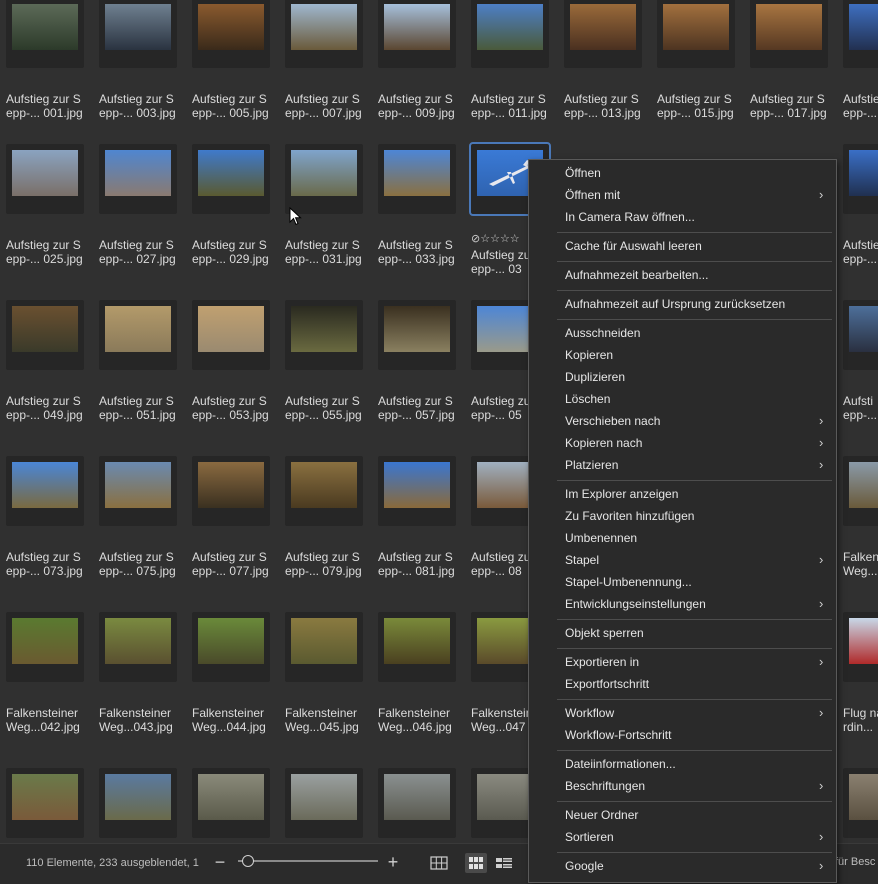 The width and height of the screenshot is (878, 884). Describe the element at coordinates (232, 378) in the screenshot. I see `thumbnail-item: Aufstieg zur Sepp-... 053.jpg` at that location.